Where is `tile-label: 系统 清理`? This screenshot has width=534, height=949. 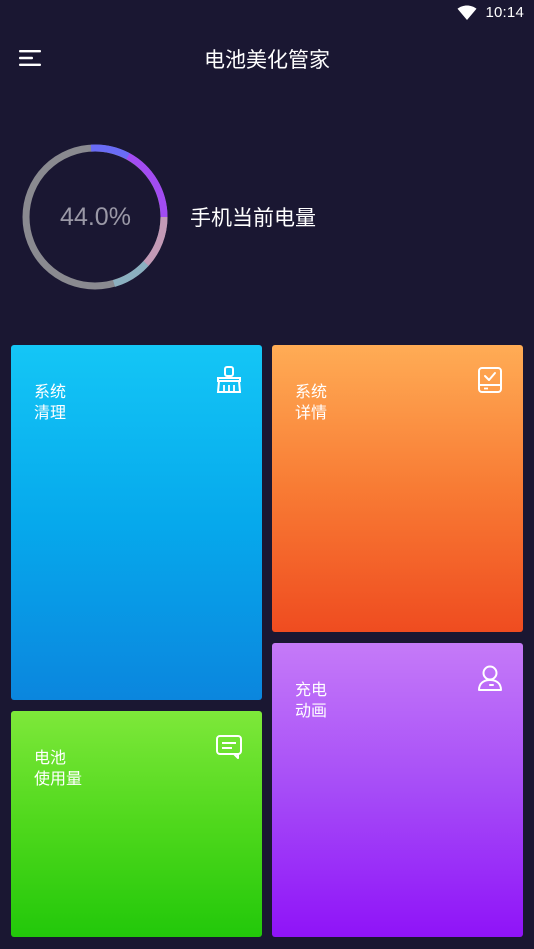
tile-label: 系统 清理 is located at coordinates (50, 402).